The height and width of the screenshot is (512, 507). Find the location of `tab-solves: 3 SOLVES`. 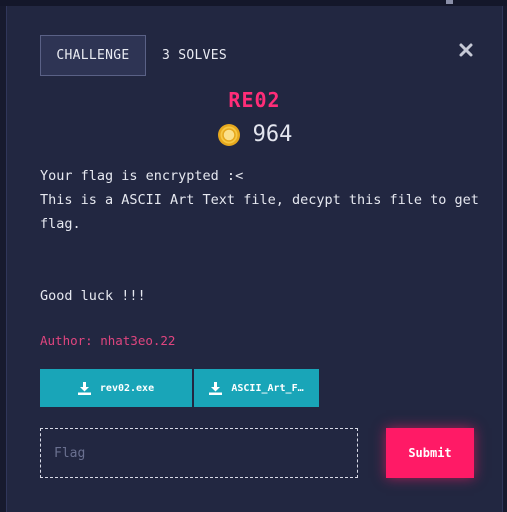

tab-solves: 3 SOLVES is located at coordinates (194, 55).